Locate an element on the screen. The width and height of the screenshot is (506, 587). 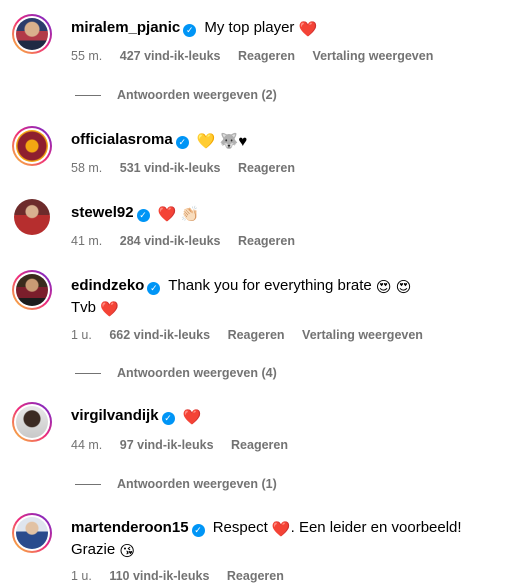
comment-emoji: ❤️ 👏🏻 is located at coordinates (178, 214).